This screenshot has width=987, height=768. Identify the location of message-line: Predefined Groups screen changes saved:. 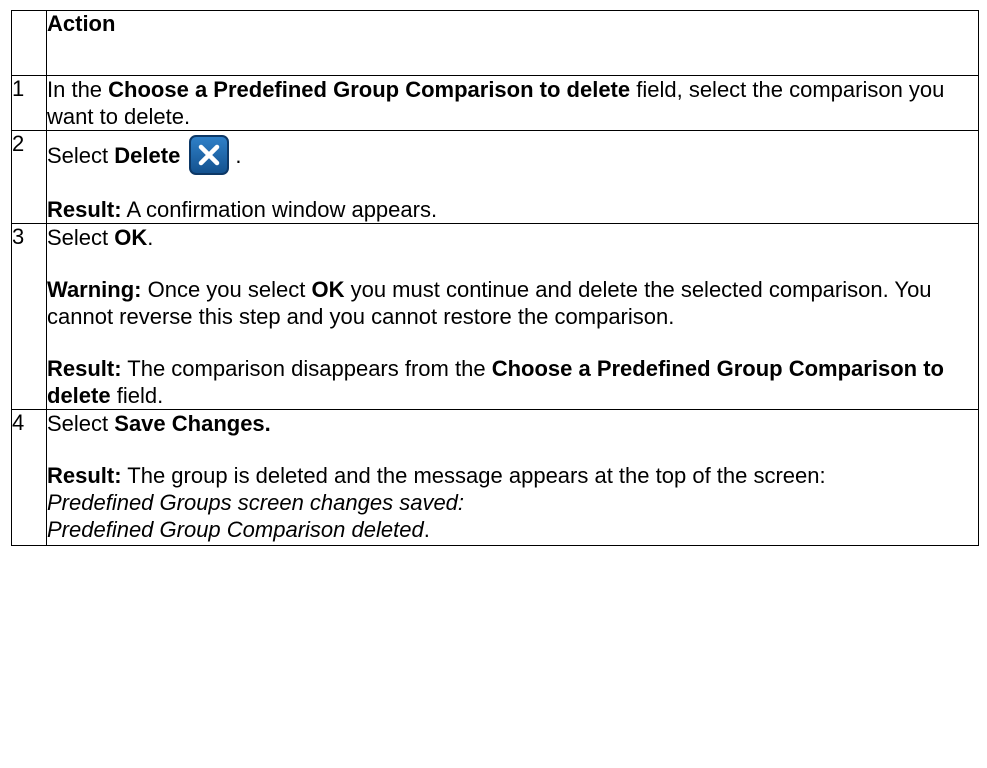
(256, 502).